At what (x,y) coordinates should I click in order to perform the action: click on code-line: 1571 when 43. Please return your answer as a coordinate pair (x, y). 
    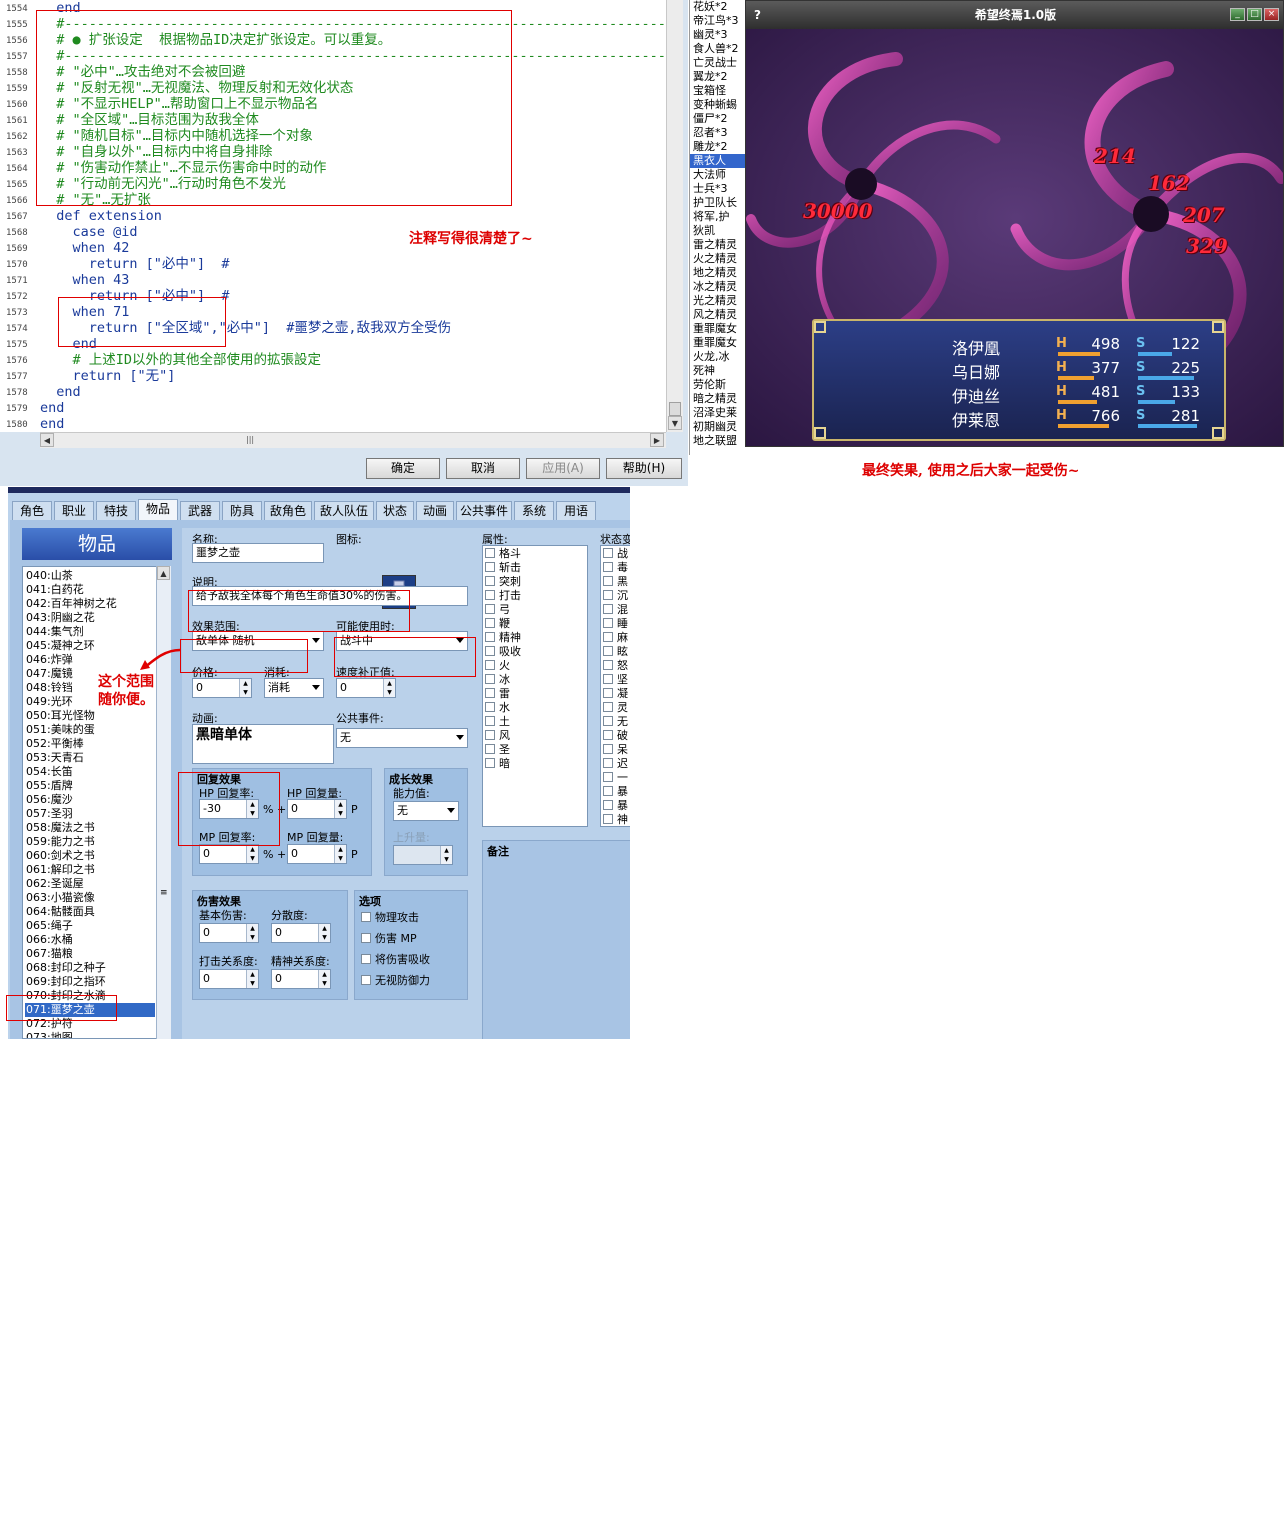
    Looking at the image, I should click on (333, 280).